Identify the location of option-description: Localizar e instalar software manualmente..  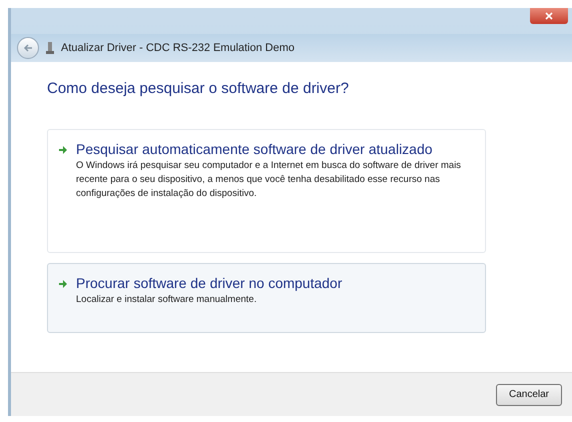
(167, 299).